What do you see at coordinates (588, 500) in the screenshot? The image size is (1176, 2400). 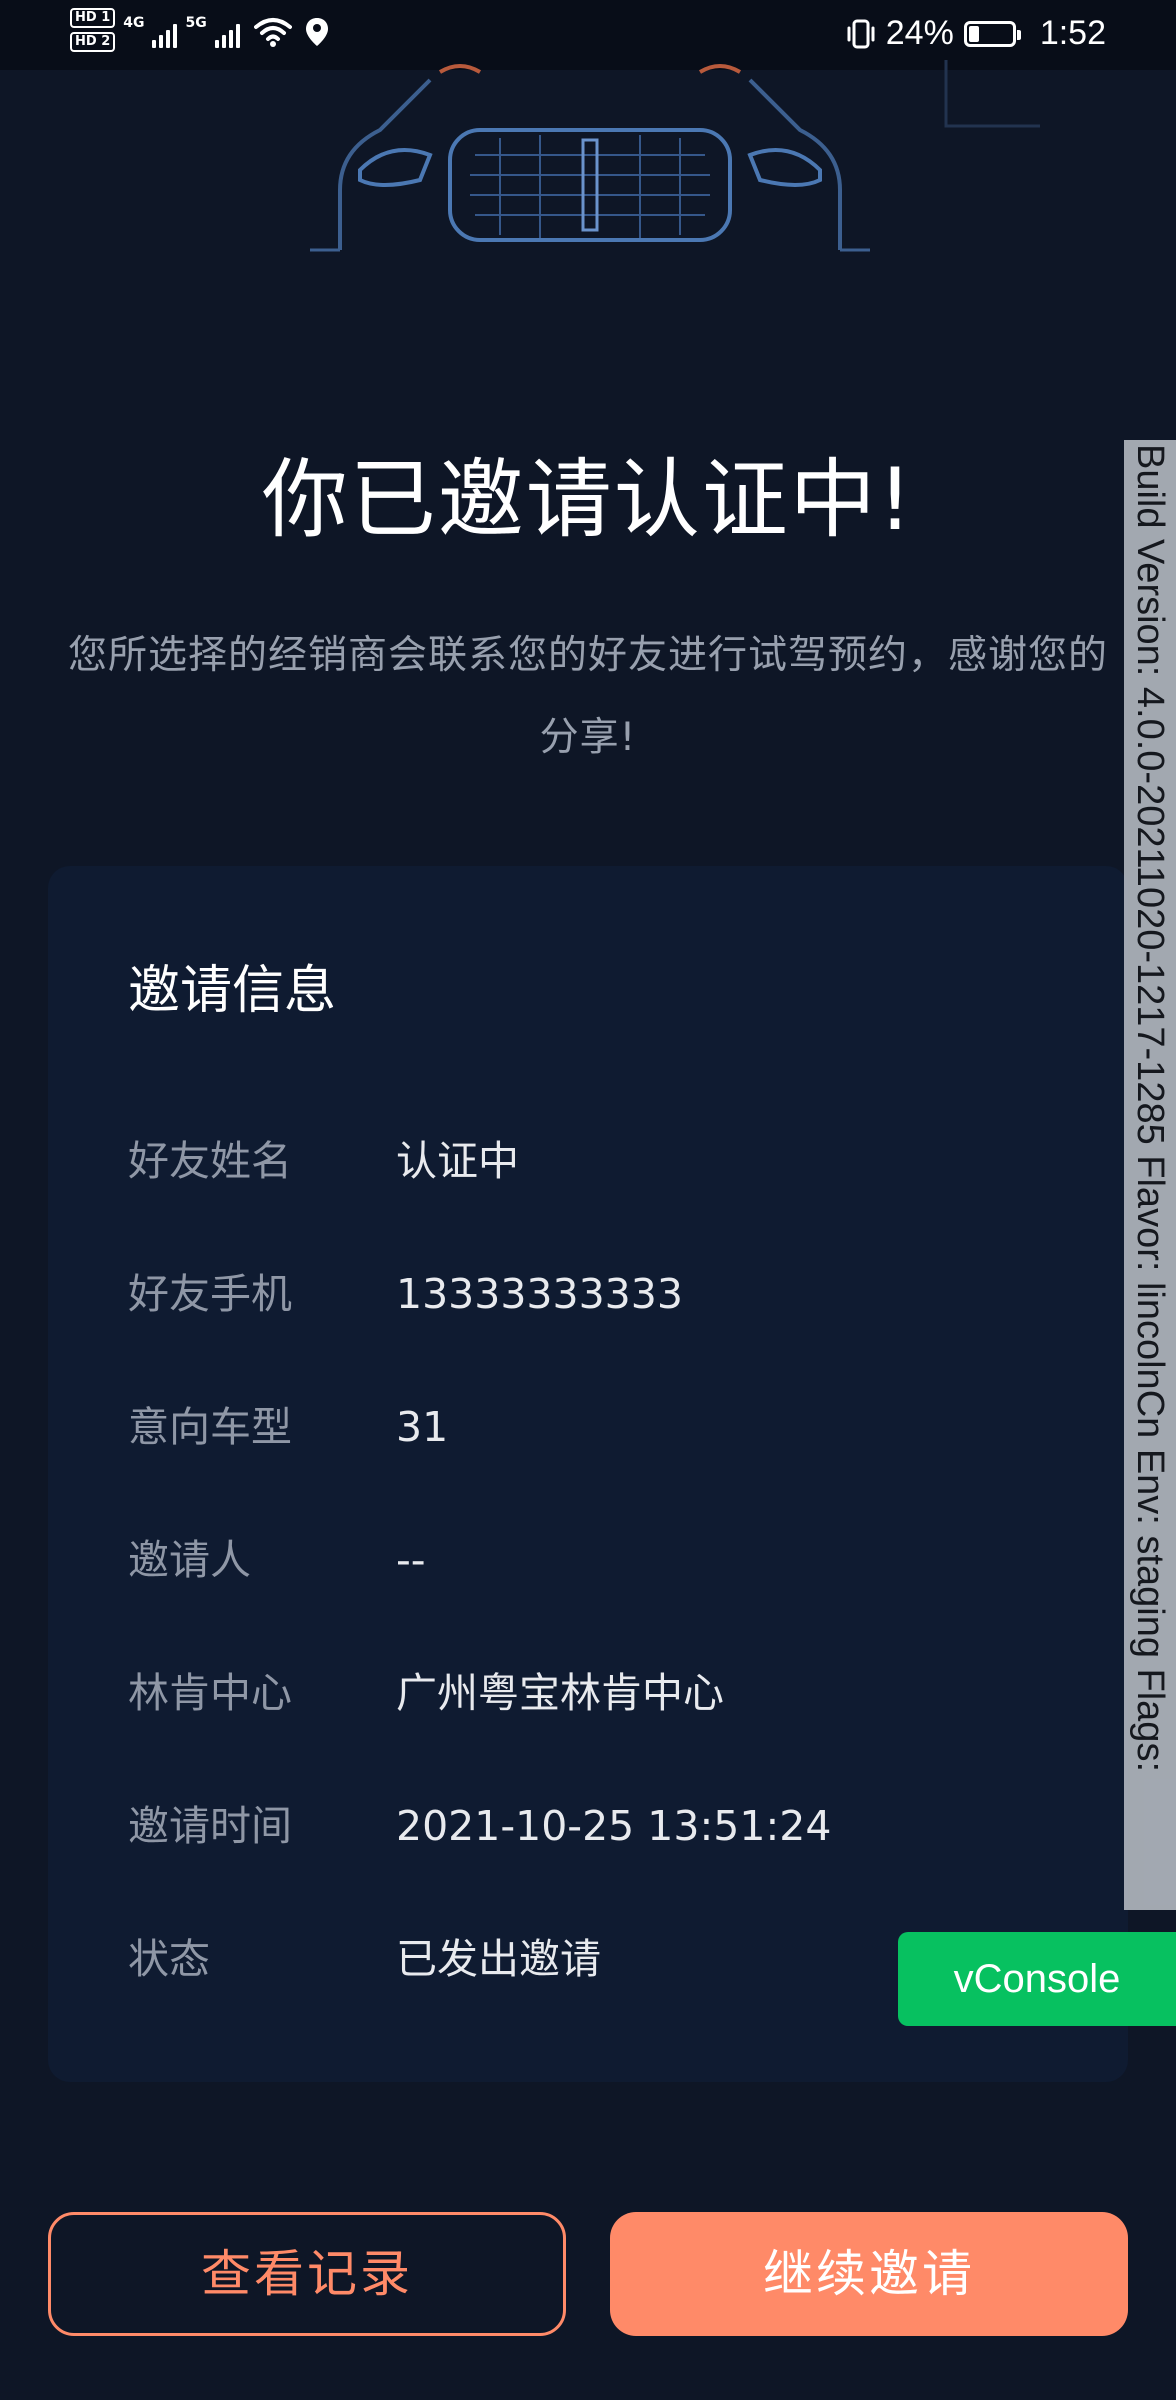 I see `page-title: 你已邀请认证中!` at bounding box center [588, 500].